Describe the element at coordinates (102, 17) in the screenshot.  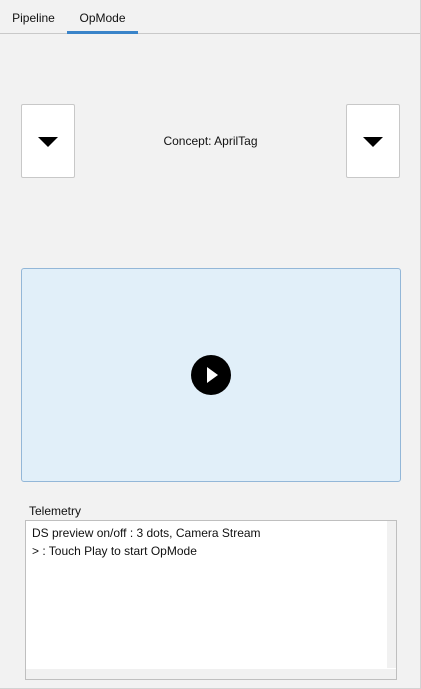
I see `tab-opmode: OpMode` at that location.